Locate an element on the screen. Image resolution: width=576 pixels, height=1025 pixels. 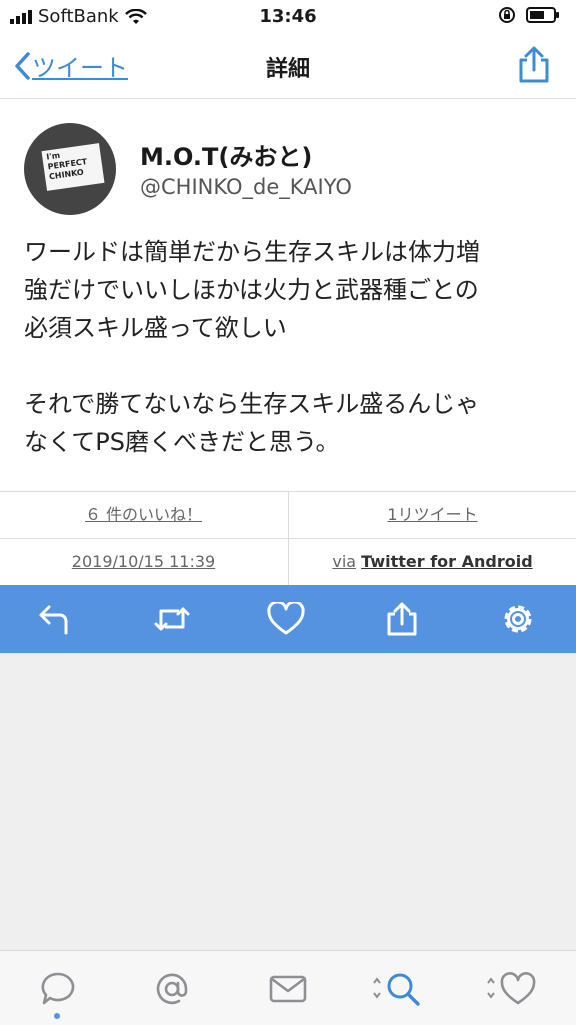
user-handle: @CHINKO_de_KAIYO is located at coordinates (246, 187).